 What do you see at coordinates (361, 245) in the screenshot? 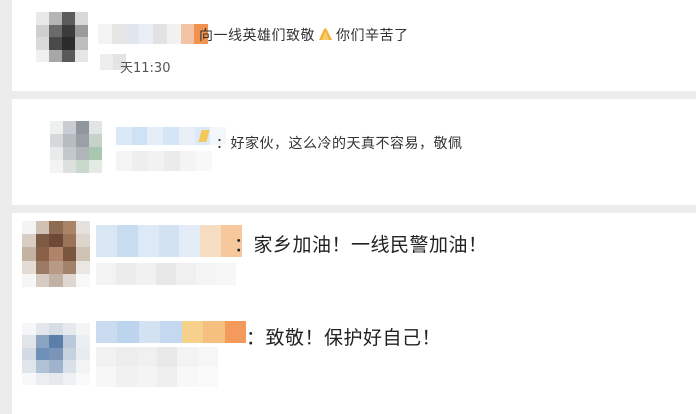
I see `comment-text: ：家乡加油！一线民警加油！` at bounding box center [361, 245].